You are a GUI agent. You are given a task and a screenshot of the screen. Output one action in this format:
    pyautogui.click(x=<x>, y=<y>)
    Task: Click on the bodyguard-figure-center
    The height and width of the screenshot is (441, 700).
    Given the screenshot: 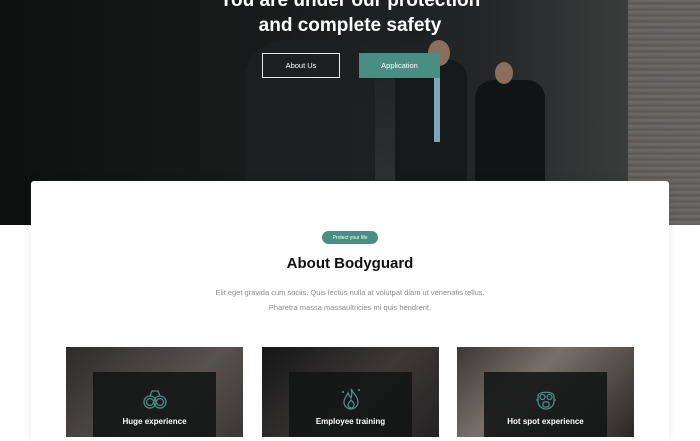 What is the action you would take?
    pyautogui.click(x=431, y=130)
    